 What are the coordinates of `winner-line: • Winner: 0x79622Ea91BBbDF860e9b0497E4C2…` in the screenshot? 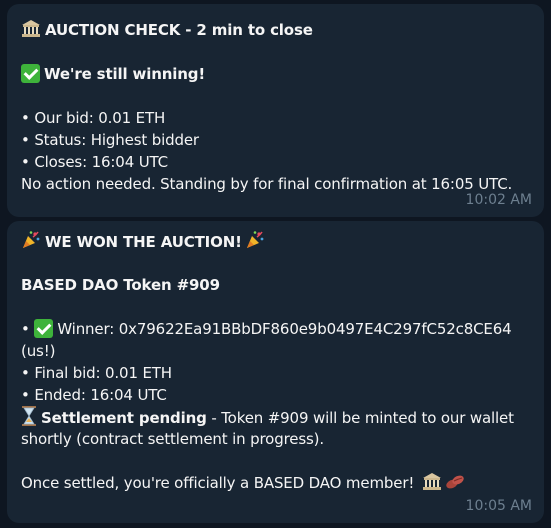 It's located at (275, 329).